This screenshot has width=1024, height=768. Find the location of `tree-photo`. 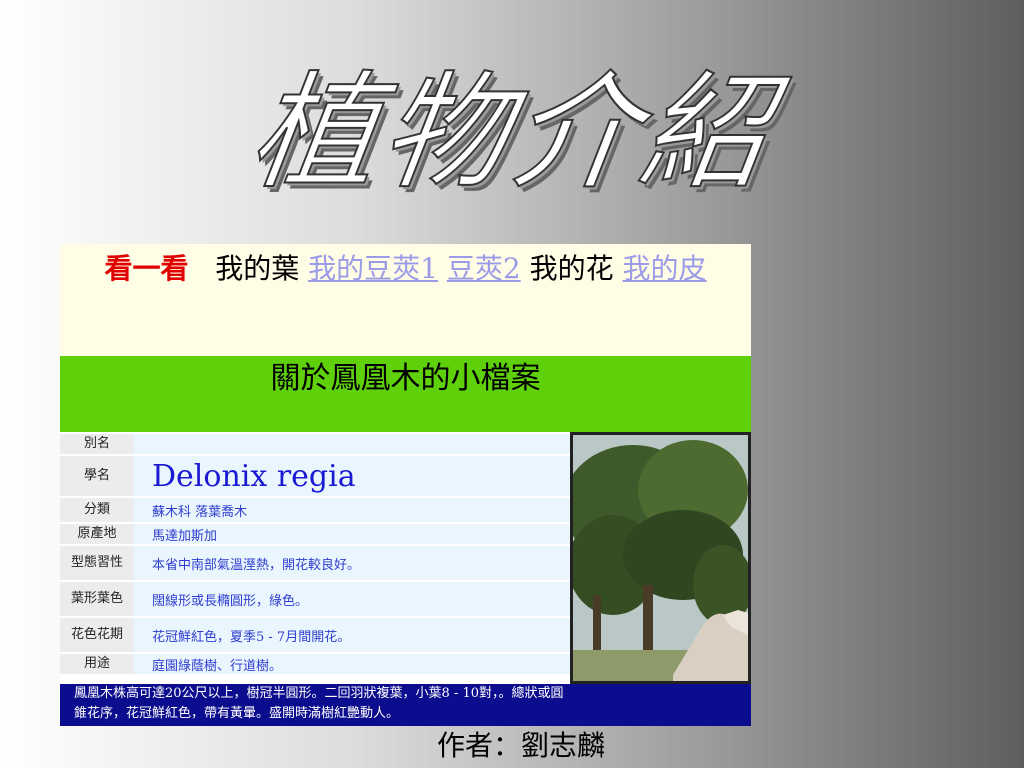

tree-photo is located at coordinates (660, 558).